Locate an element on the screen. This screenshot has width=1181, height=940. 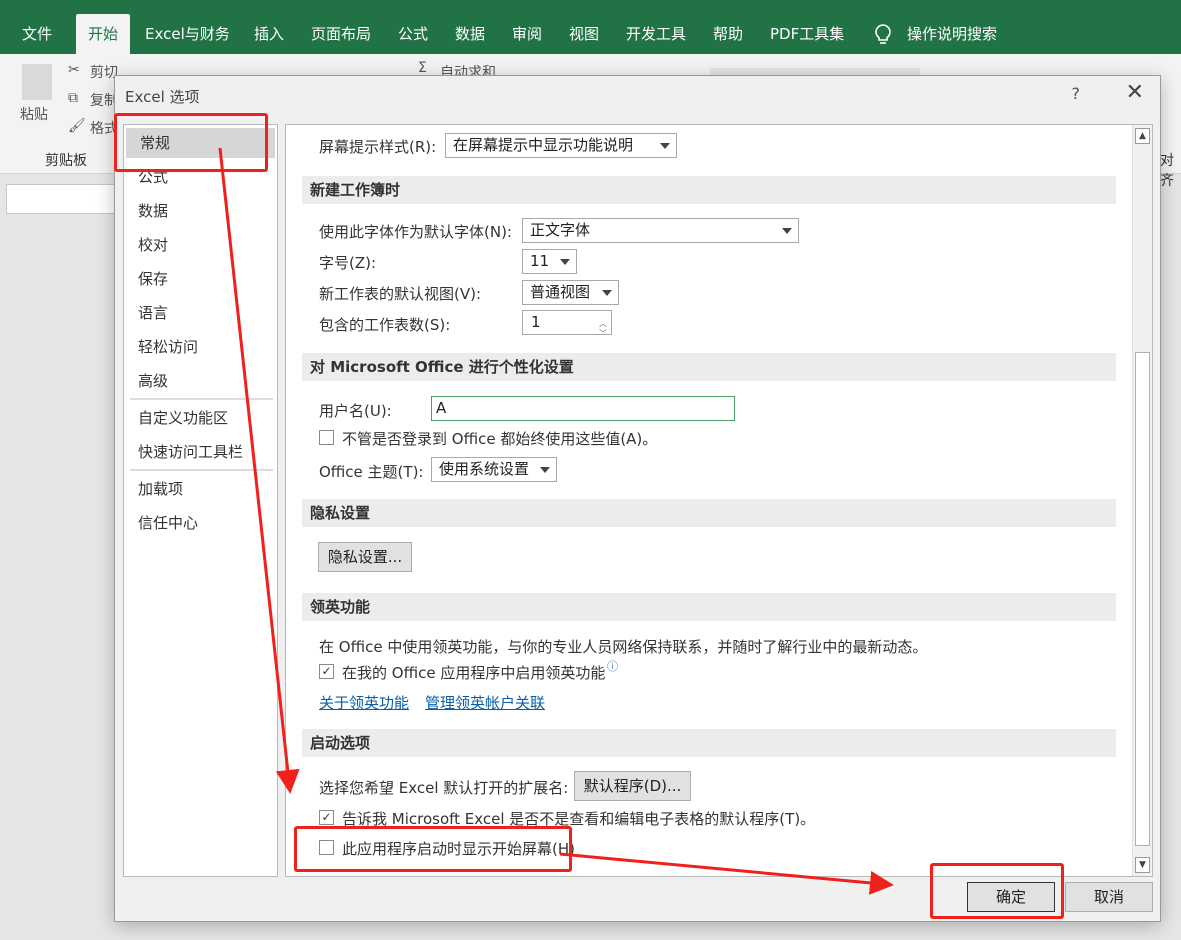
section-startup: 启动选项 is located at coordinates (709, 743).